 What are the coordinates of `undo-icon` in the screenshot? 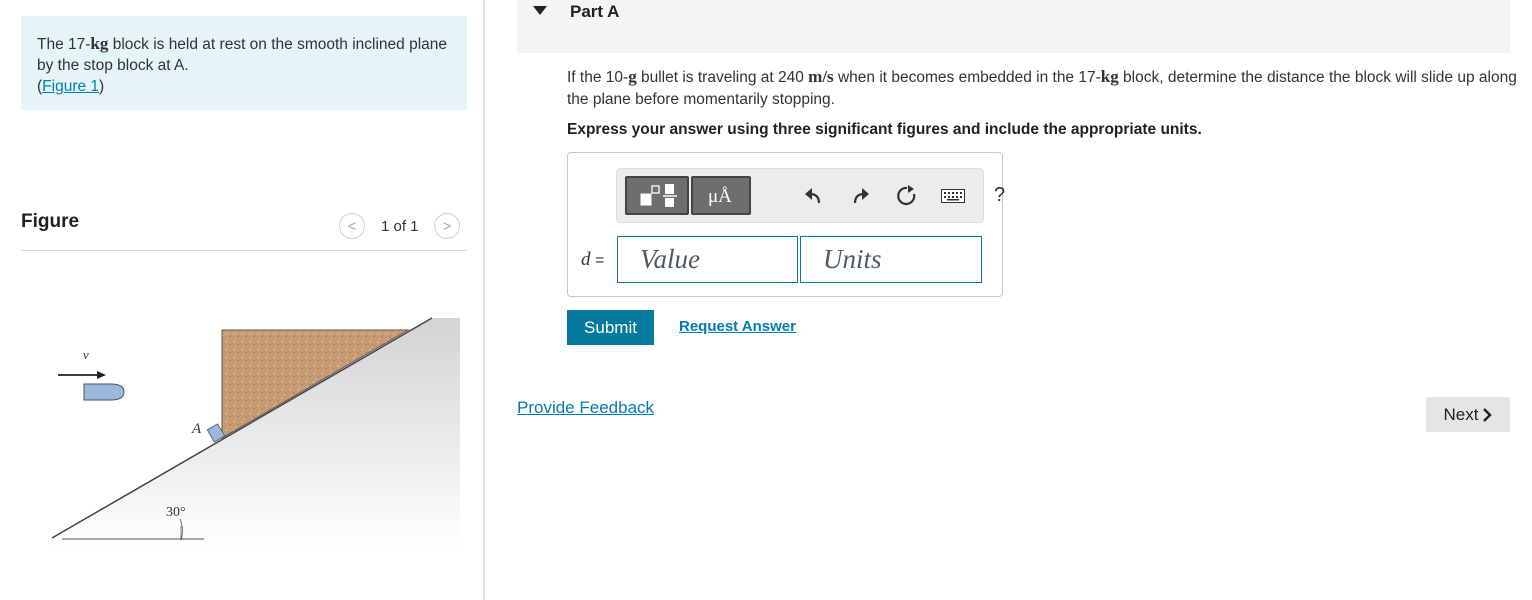 It's located at (814, 196).